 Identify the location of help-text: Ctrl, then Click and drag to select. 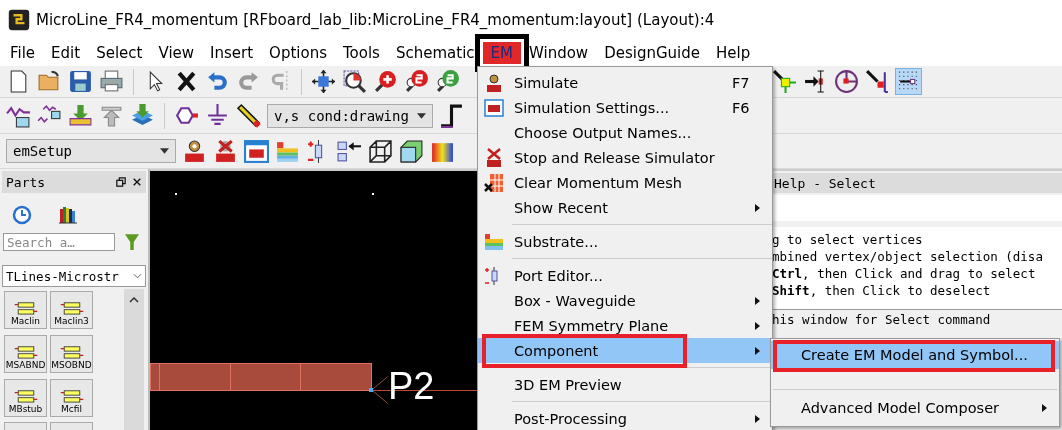
(904, 273).